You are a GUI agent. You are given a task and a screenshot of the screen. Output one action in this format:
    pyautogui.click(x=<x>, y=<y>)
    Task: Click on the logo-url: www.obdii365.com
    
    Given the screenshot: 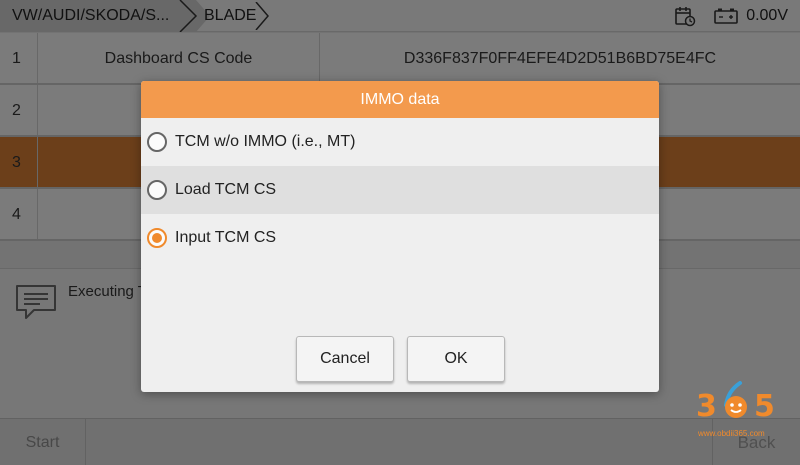 What is the action you would take?
    pyautogui.click(x=731, y=433)
    